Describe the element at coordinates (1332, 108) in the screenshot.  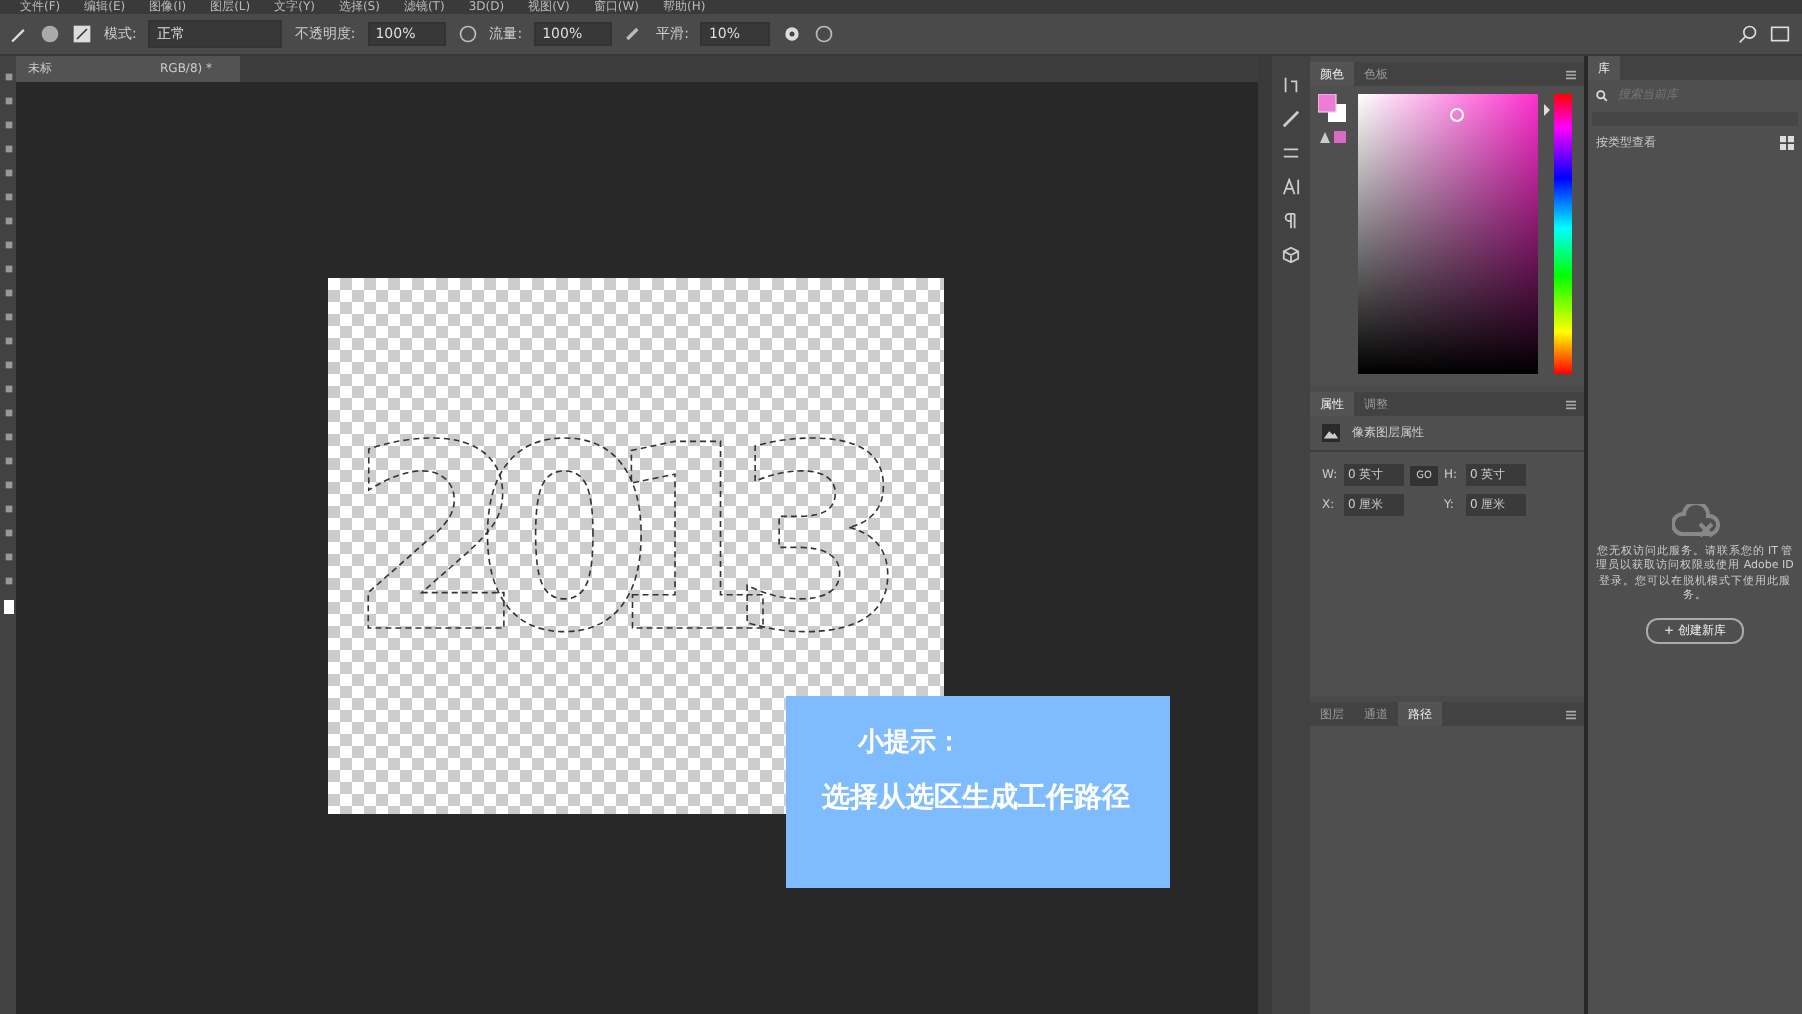
I see `foreground-background-swatch` at that location.